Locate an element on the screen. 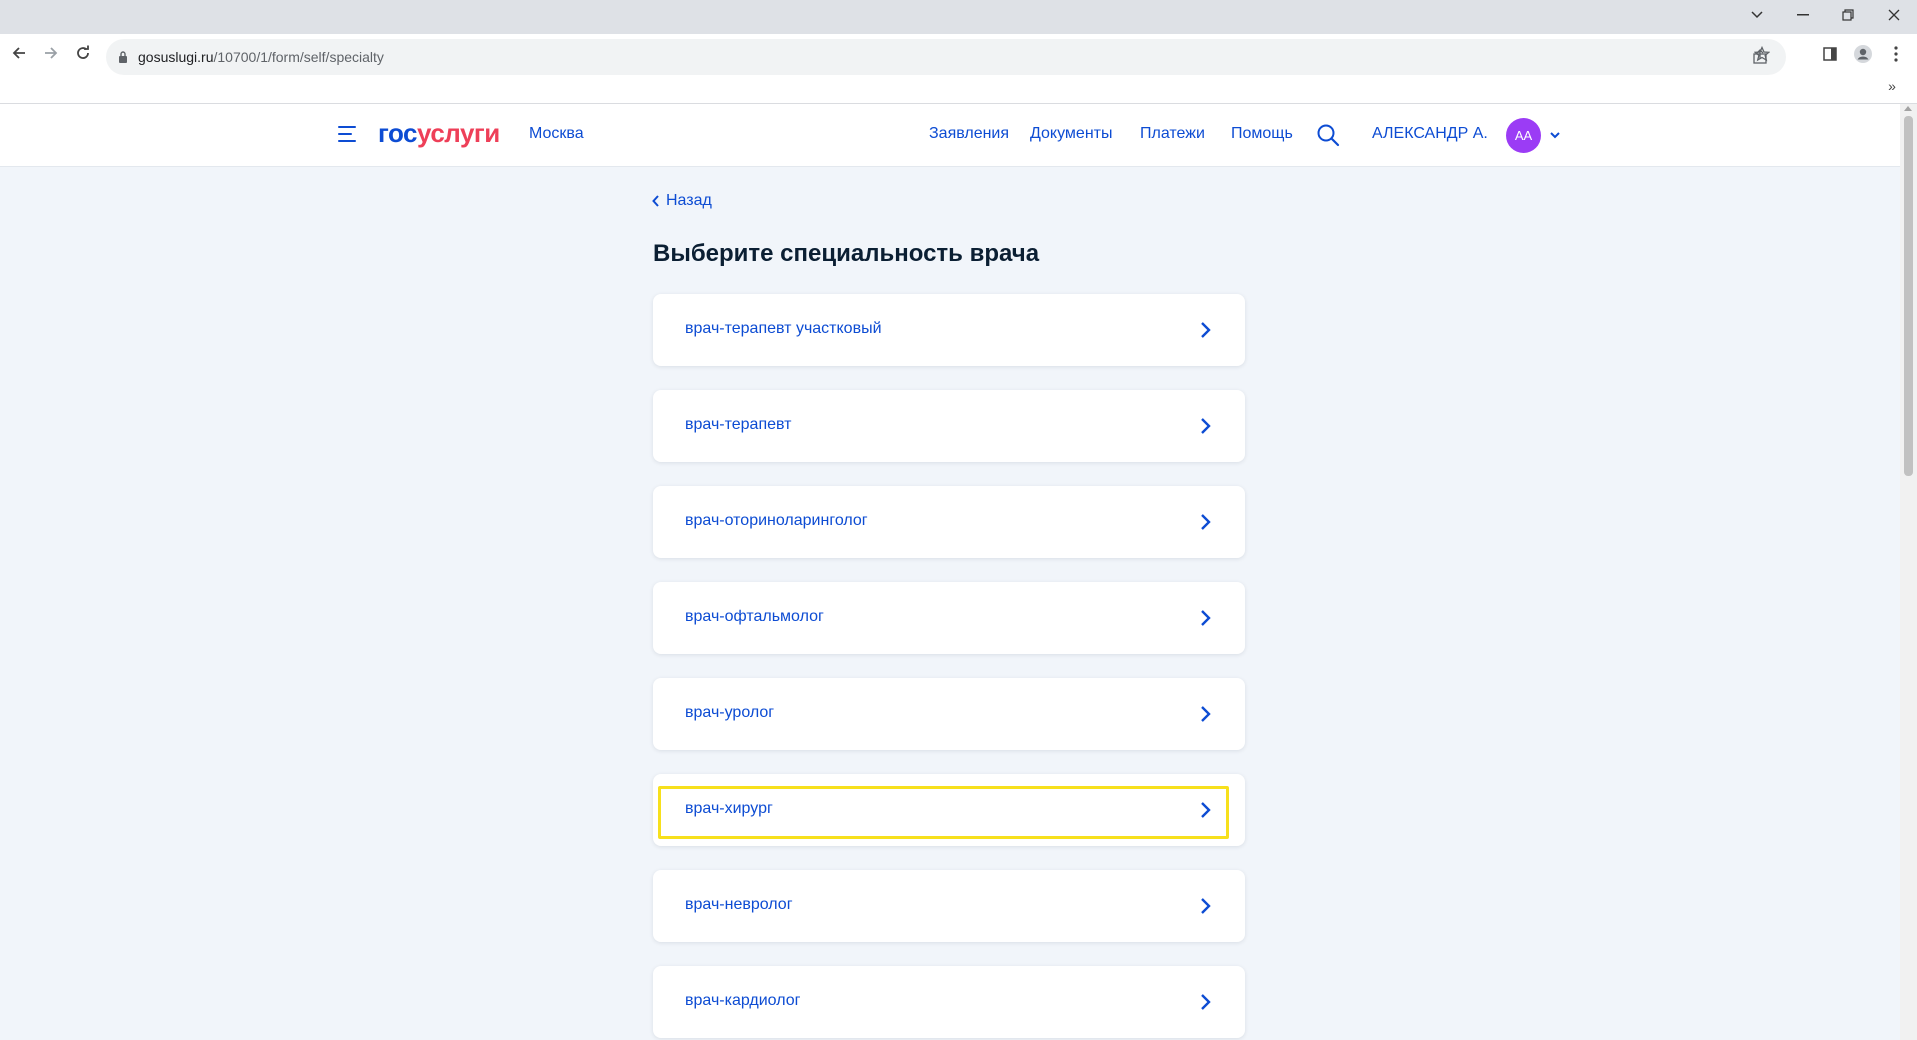 The width and height of the screenshot is (1917, 1040). avatar: АА is located at coordinates (1523, 135).